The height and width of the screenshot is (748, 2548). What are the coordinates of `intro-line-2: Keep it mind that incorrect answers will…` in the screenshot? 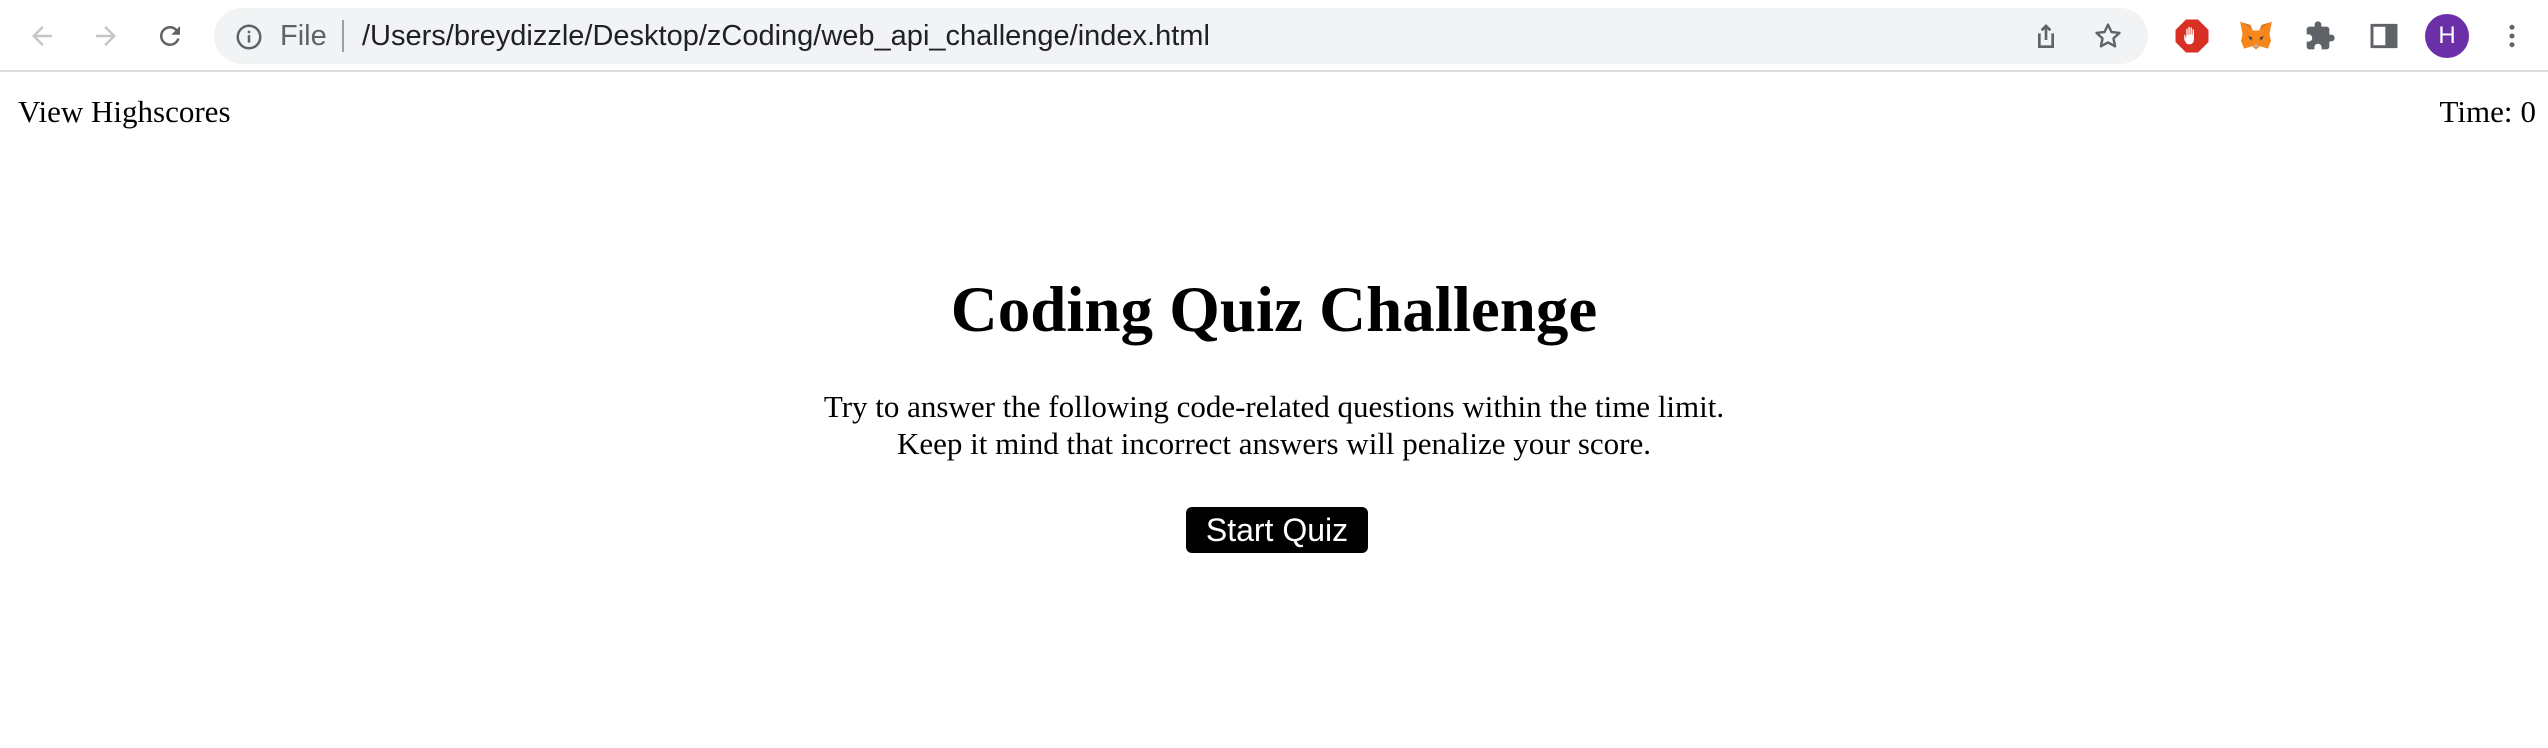 It's located at (1274, 443).